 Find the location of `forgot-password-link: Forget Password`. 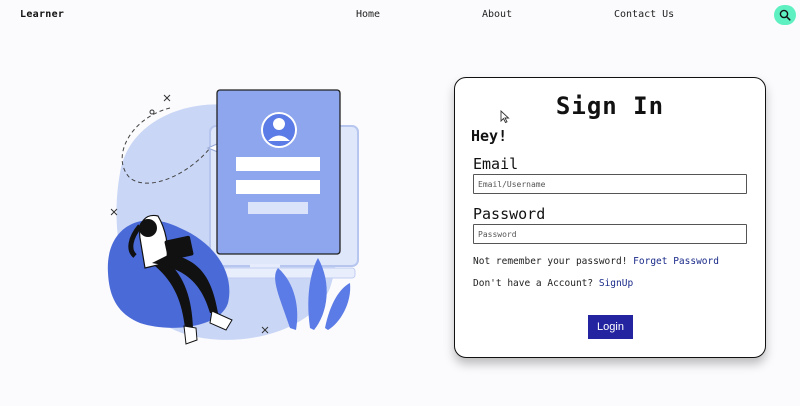

forgot-password-link: Forget Password is located at coordinates (676, 261).